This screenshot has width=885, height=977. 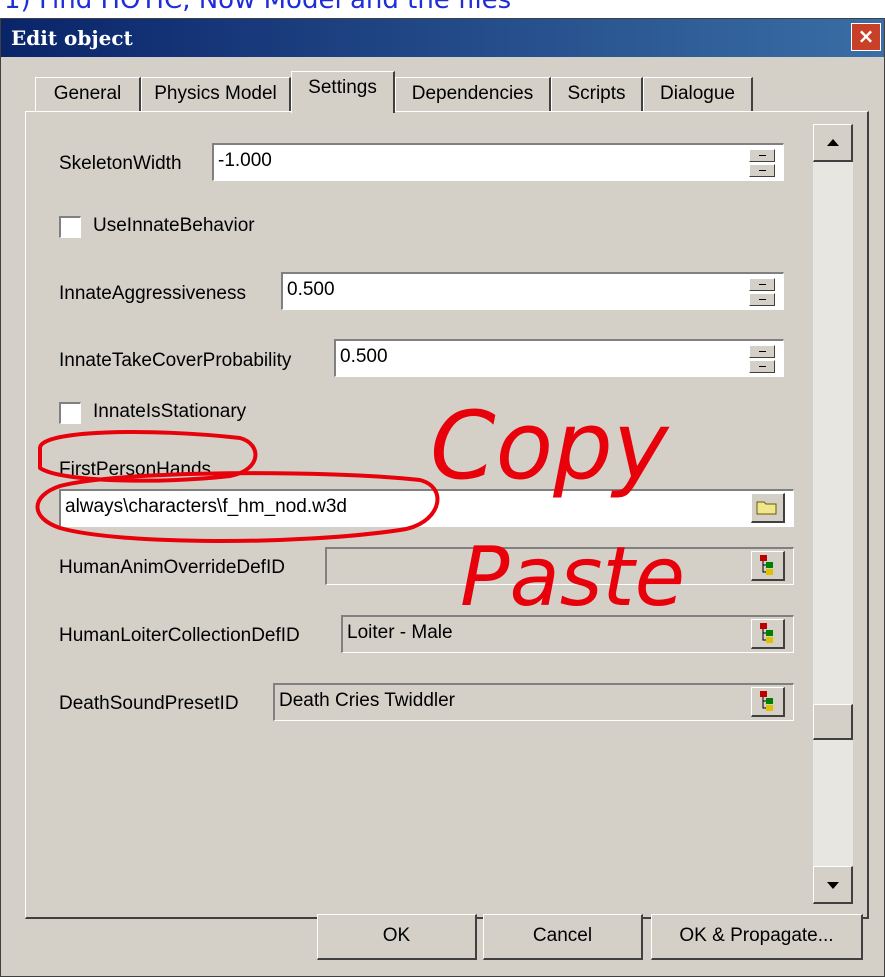 What do you see at coordinates (559, 358) in the screenshot?
I see `innate-take-cover-field: 0.500` at bounding box center [559, 358].